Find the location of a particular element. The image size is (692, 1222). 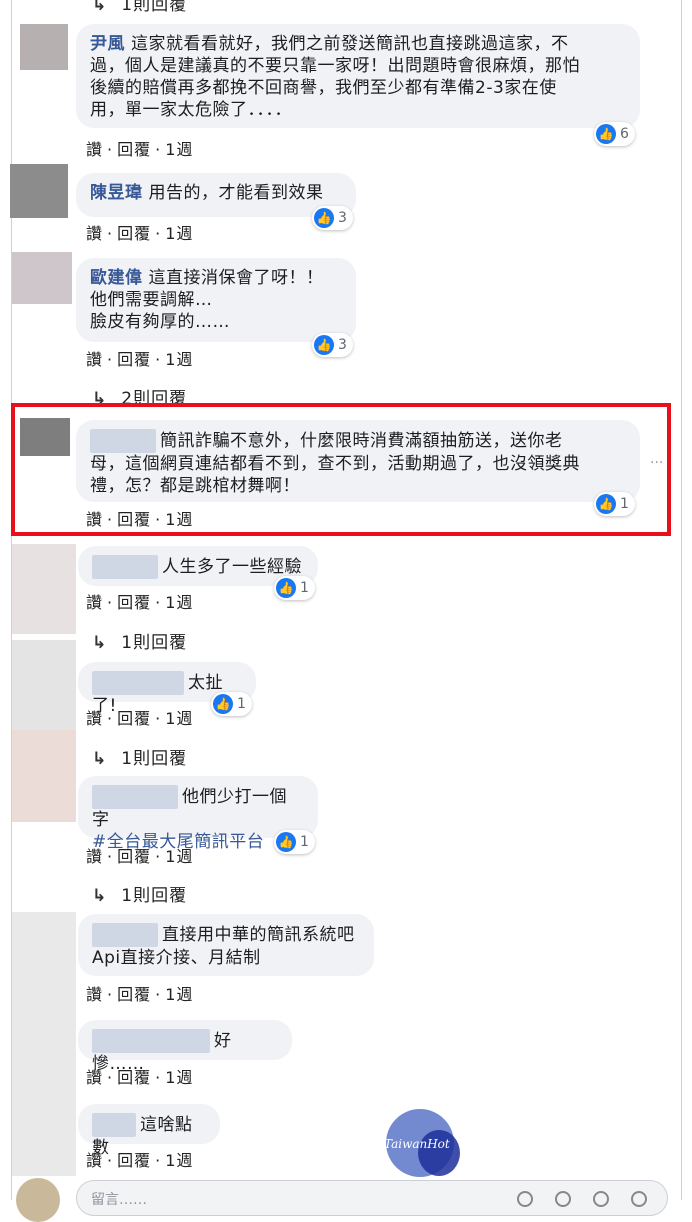

comment-text: 用，單一家太危險了．．．． is located at coordinates (191, 110).